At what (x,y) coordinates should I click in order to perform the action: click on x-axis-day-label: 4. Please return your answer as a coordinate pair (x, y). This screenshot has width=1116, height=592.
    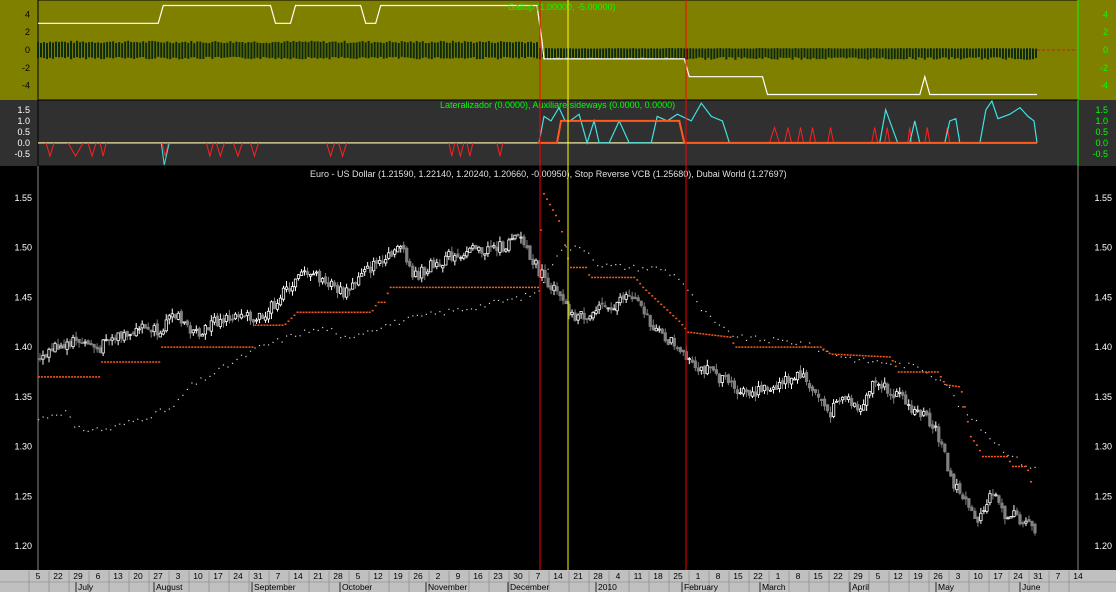
    Looking at the image, I should click on (618, 576).